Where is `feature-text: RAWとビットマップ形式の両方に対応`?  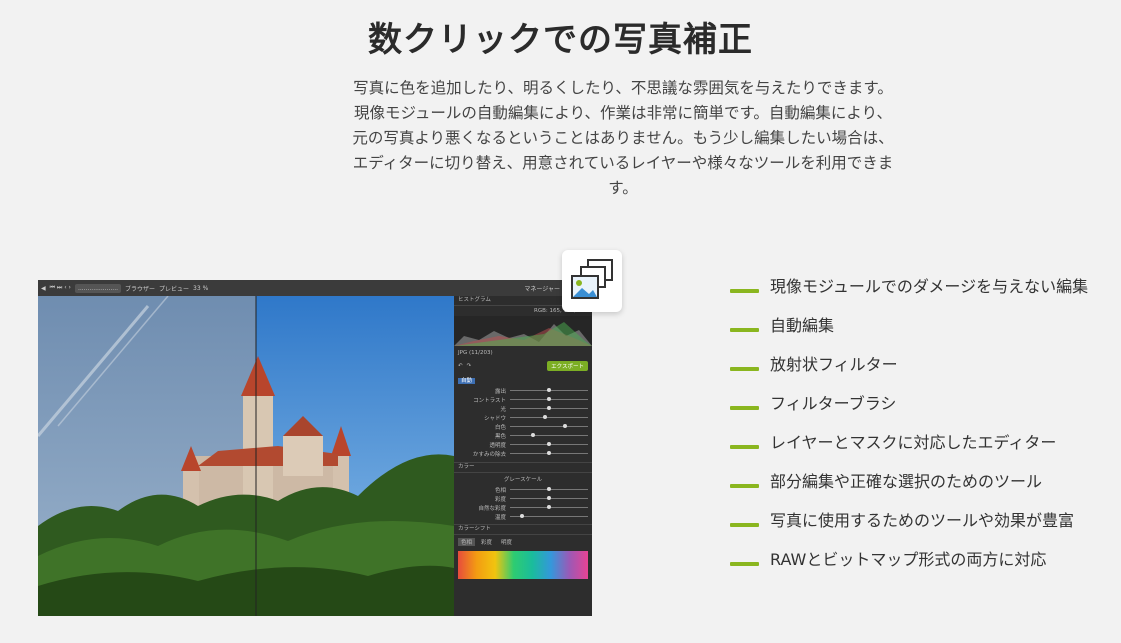
feature-text: RAWとビットマップ形式の両方に対応 is located at coordinates (908, 559).